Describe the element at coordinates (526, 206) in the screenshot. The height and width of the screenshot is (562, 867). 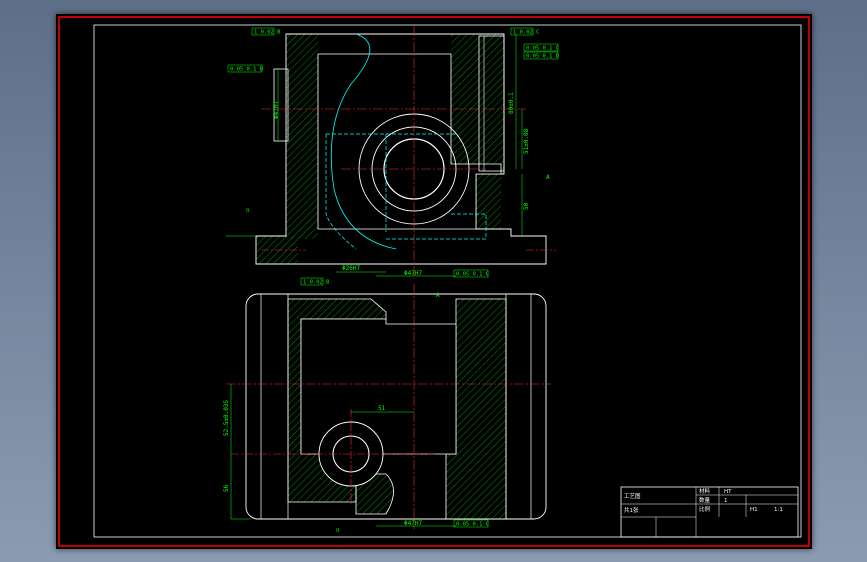
I see `top-dim-50: 50` at that location.